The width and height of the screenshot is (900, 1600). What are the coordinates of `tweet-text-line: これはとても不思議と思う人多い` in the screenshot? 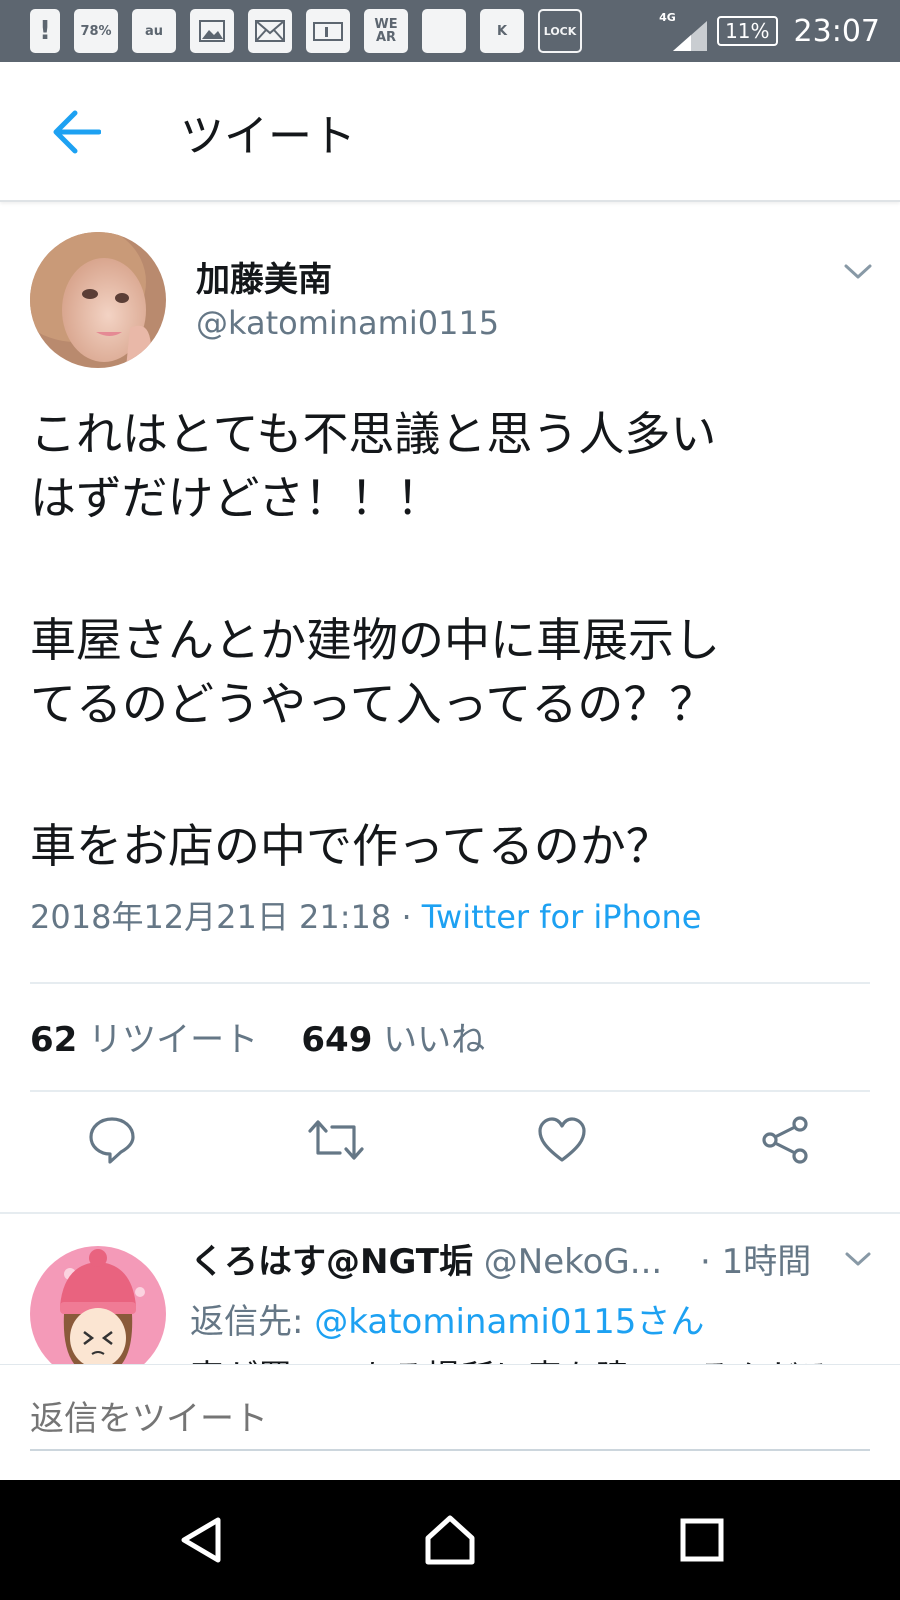 It's located at (373, 434).